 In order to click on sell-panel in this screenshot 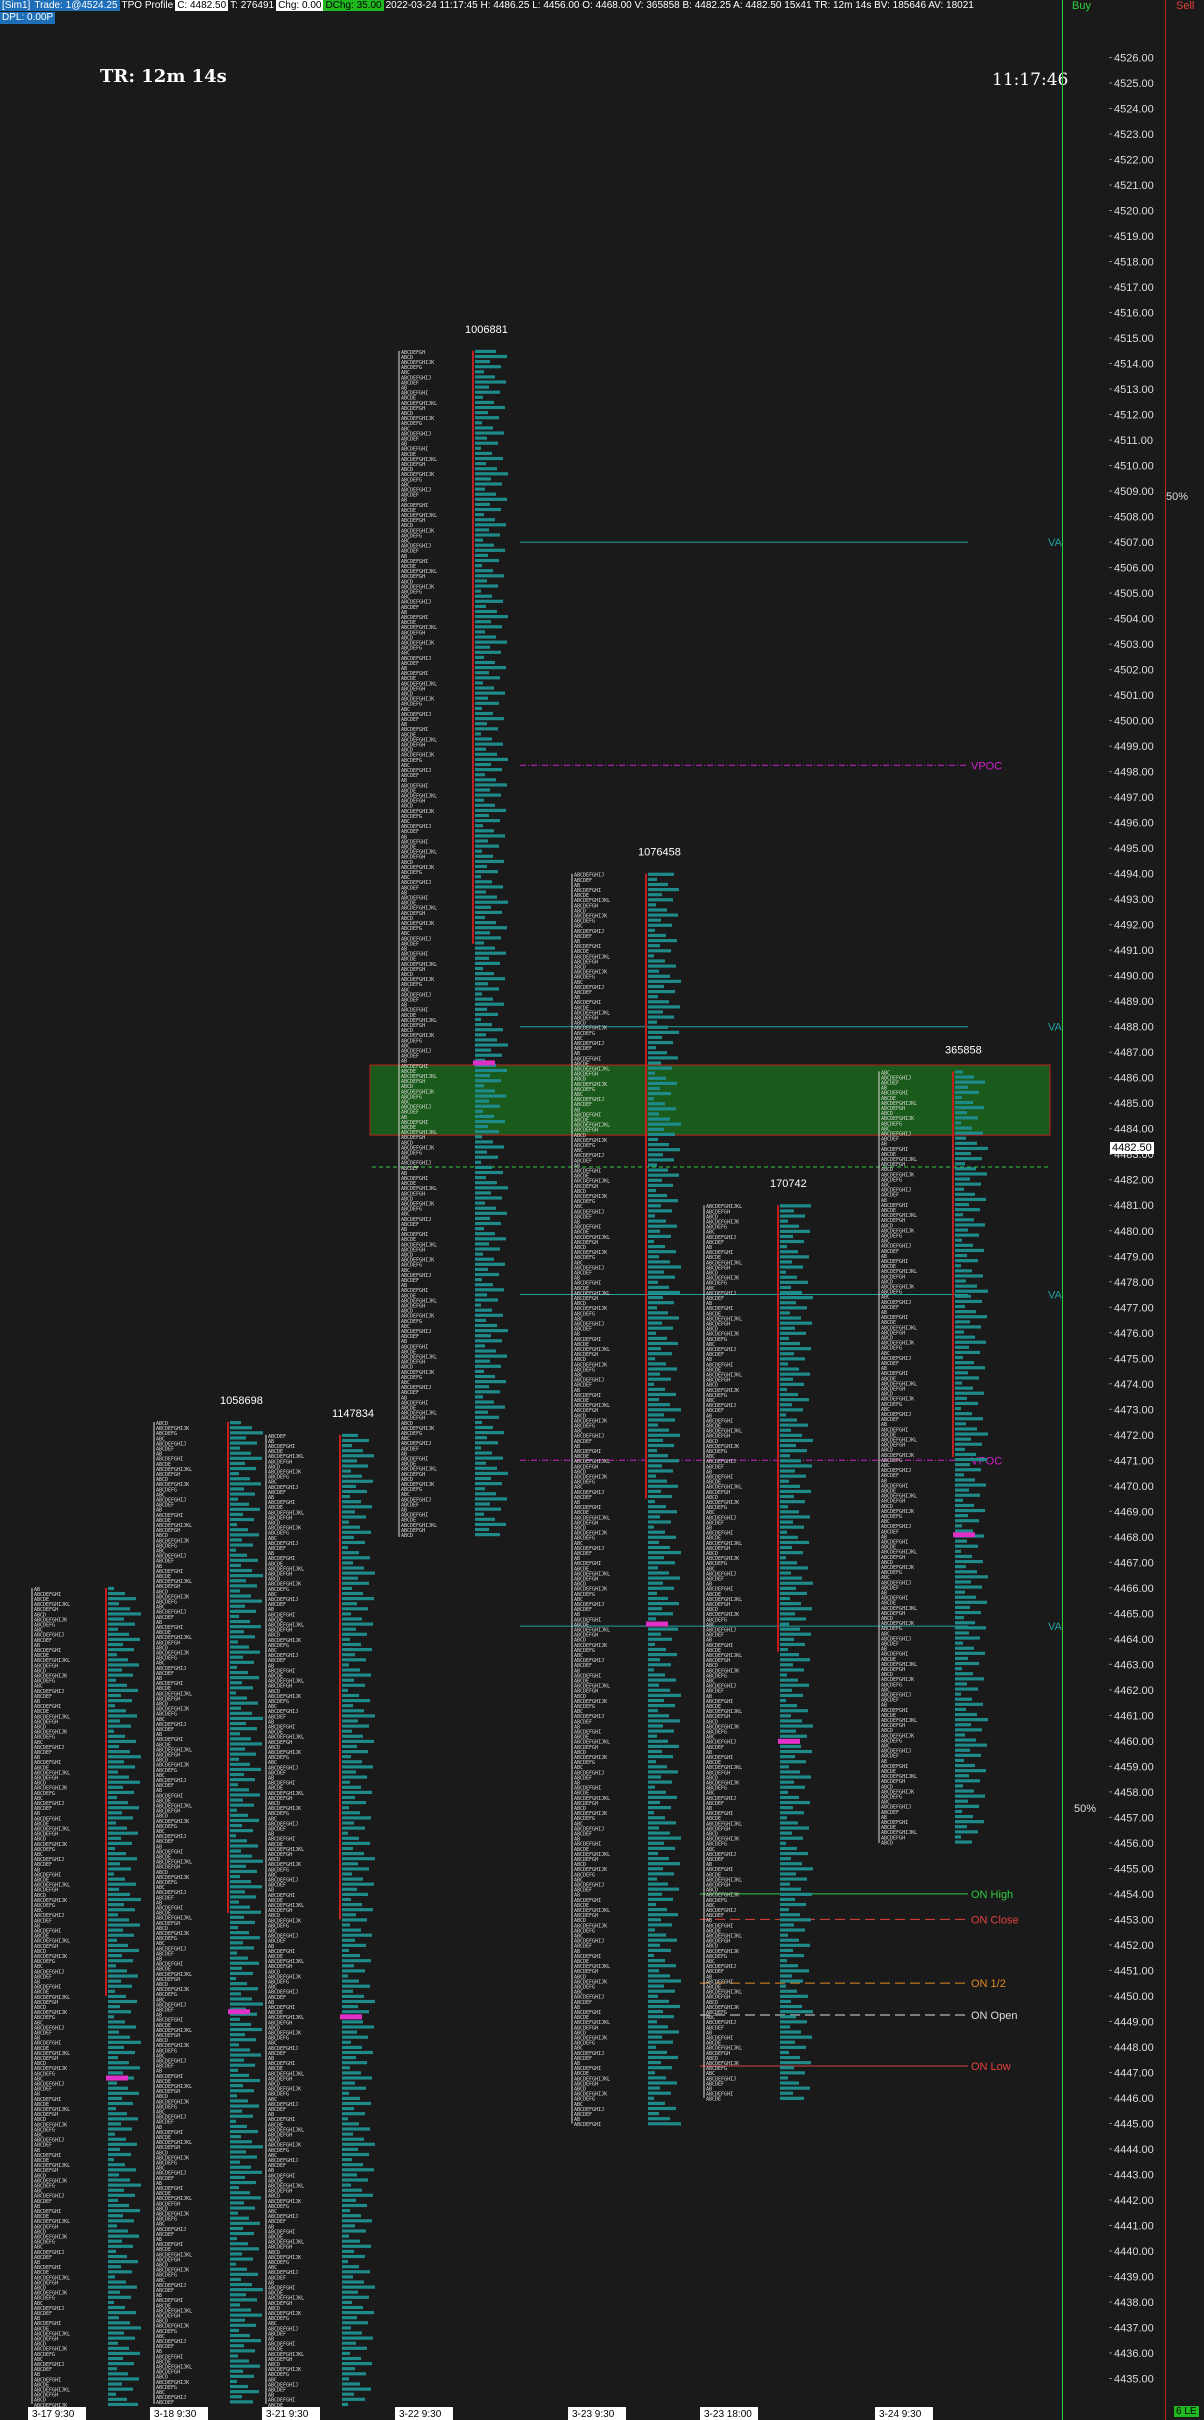, I will do `click(1184, 1210)`.